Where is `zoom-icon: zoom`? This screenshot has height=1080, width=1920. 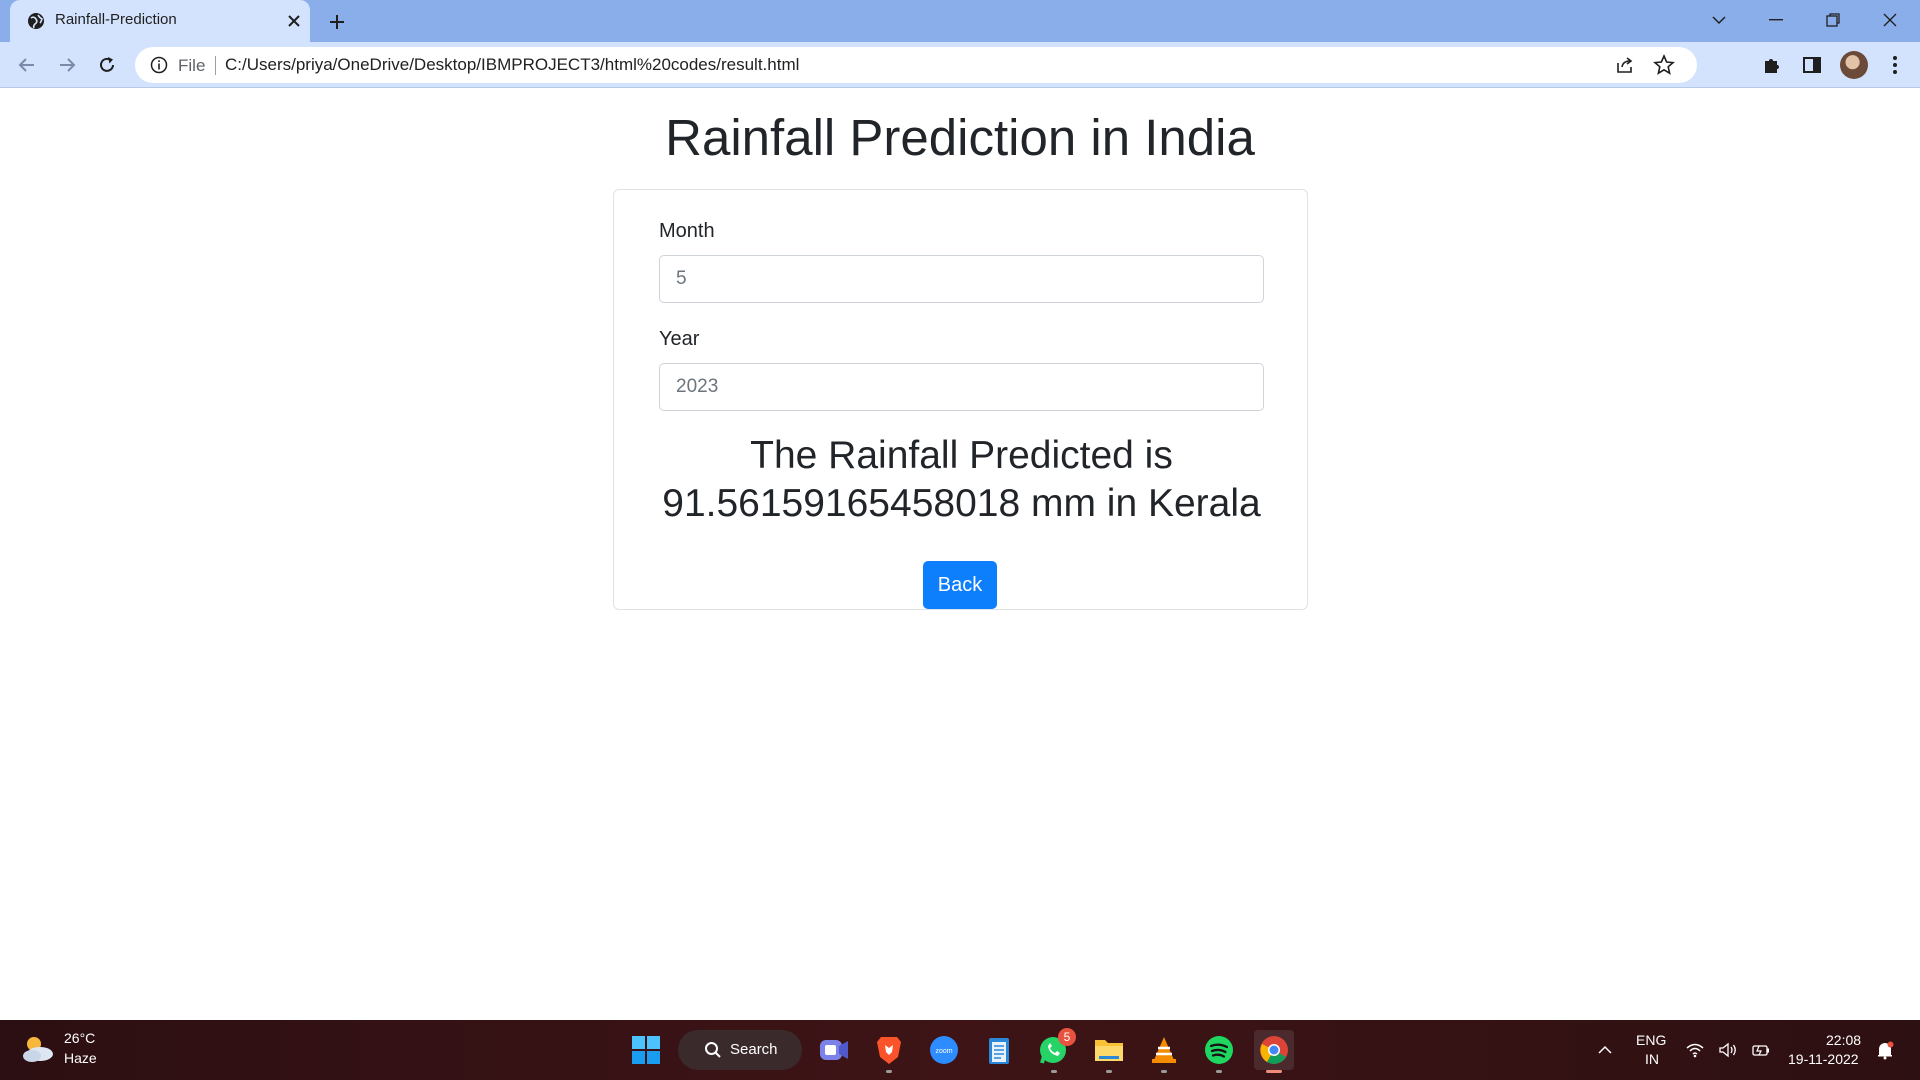 zoom-icon: zoom is located at coordinates (944, 1050).